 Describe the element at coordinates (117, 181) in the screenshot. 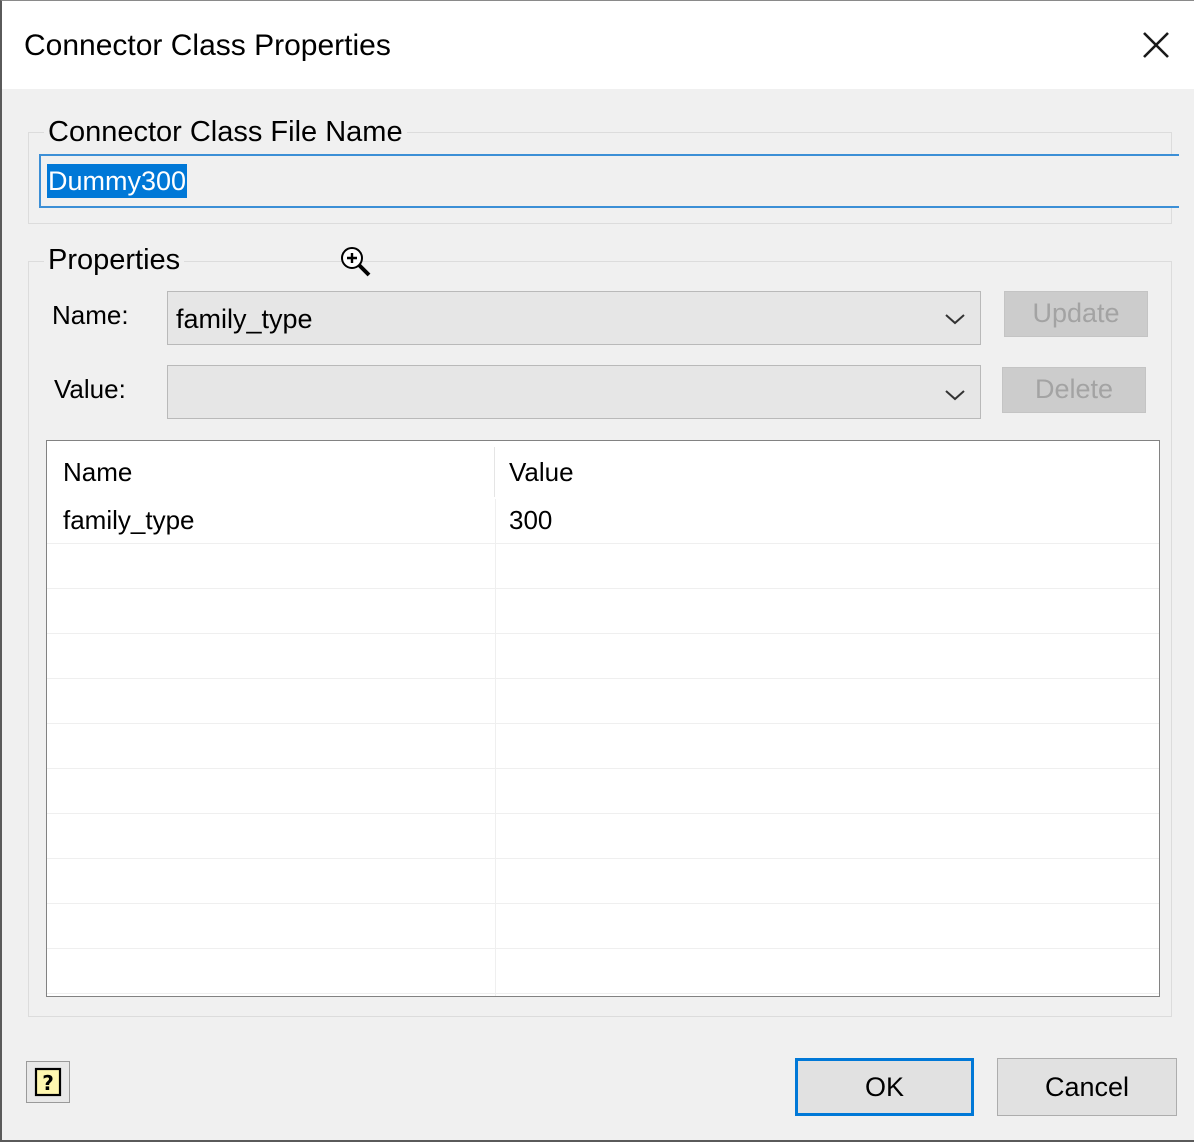

I see `filename-selected-text: Dummy300` at that location.